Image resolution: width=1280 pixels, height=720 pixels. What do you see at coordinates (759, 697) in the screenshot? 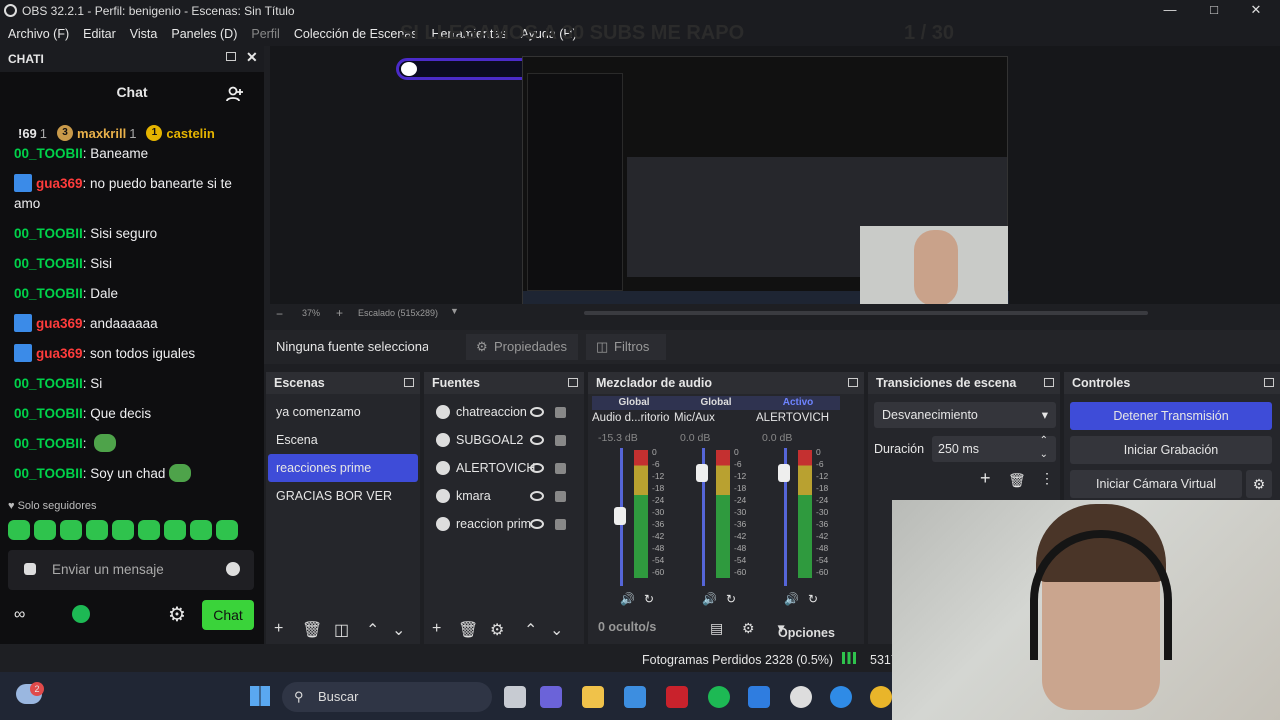
I see `todo-icon` at bounding box center [759, 697].